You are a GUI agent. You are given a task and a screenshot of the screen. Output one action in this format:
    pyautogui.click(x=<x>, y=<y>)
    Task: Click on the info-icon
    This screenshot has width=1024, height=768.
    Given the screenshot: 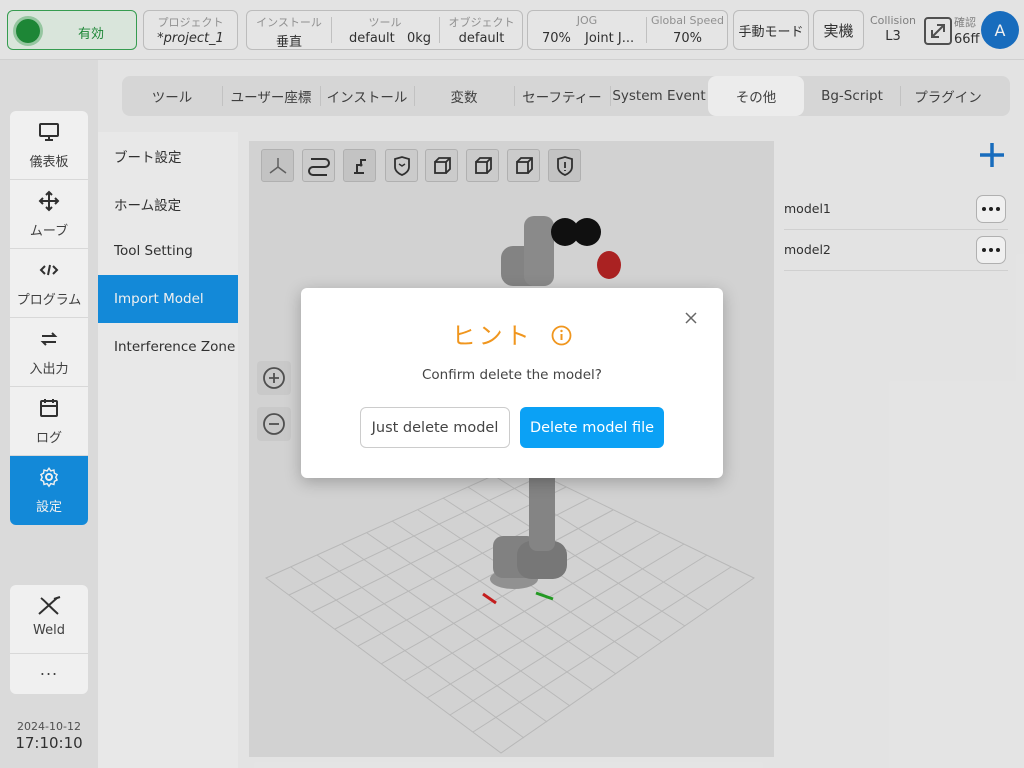 What is the action you would take?
    pyautogui.click(x=561, y=335)
    